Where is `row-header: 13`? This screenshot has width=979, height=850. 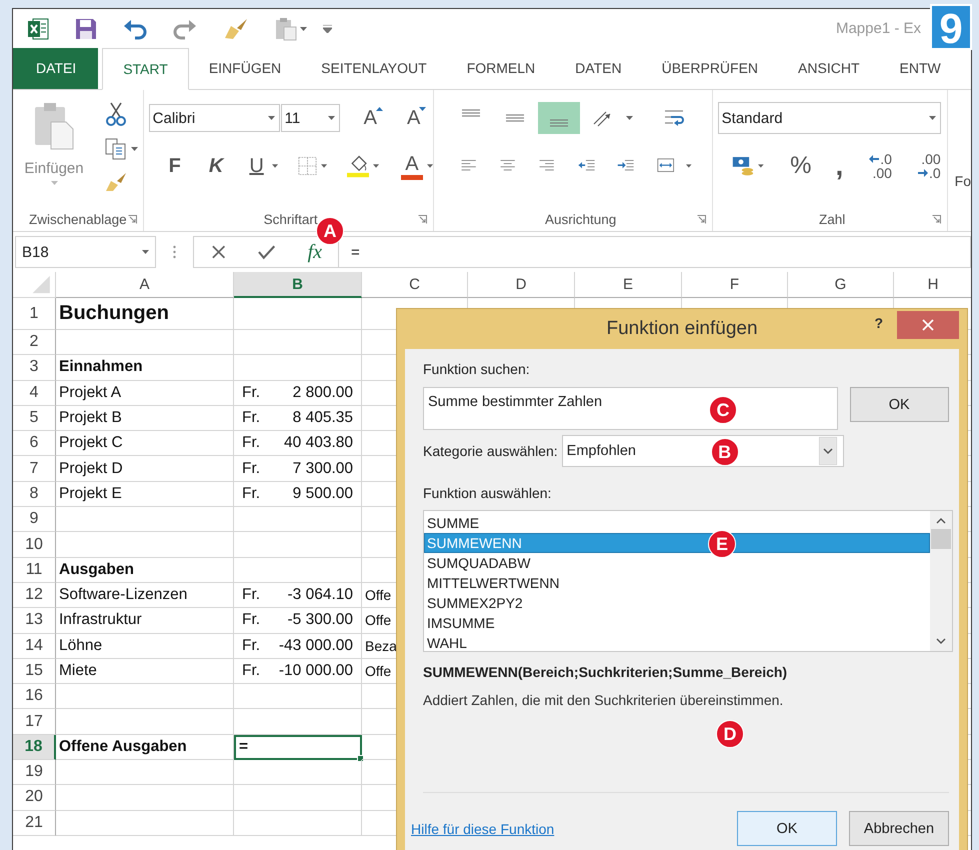
row-header: 13 is located at coordinates (34, 621).